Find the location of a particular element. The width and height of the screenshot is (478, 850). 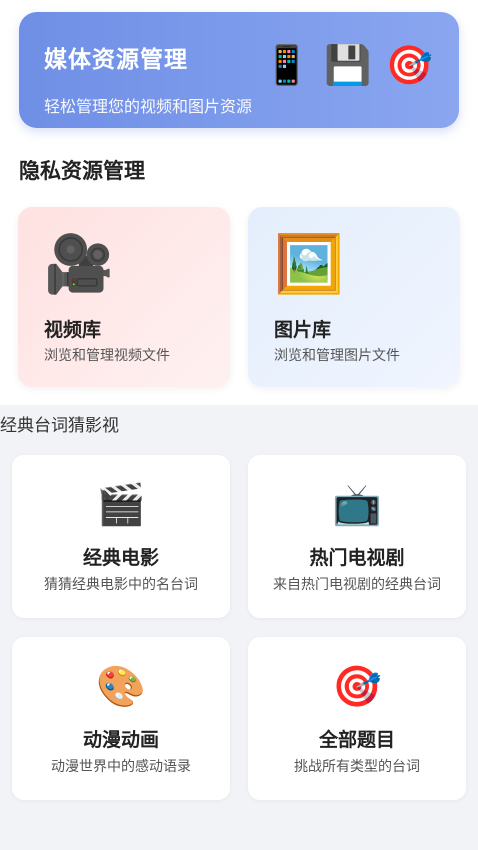

television-icon: 📺 is located at coordinates (357, 505).